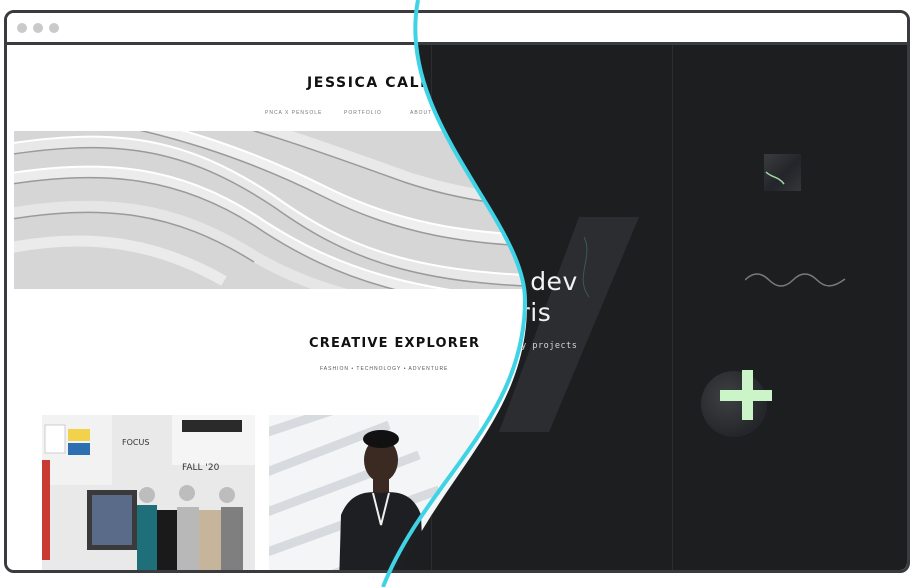 The height and width of the screenshot is (587, 915). Describe the element at coordinates (672, 307) in the screenshot. I see `grid-line` at that location.